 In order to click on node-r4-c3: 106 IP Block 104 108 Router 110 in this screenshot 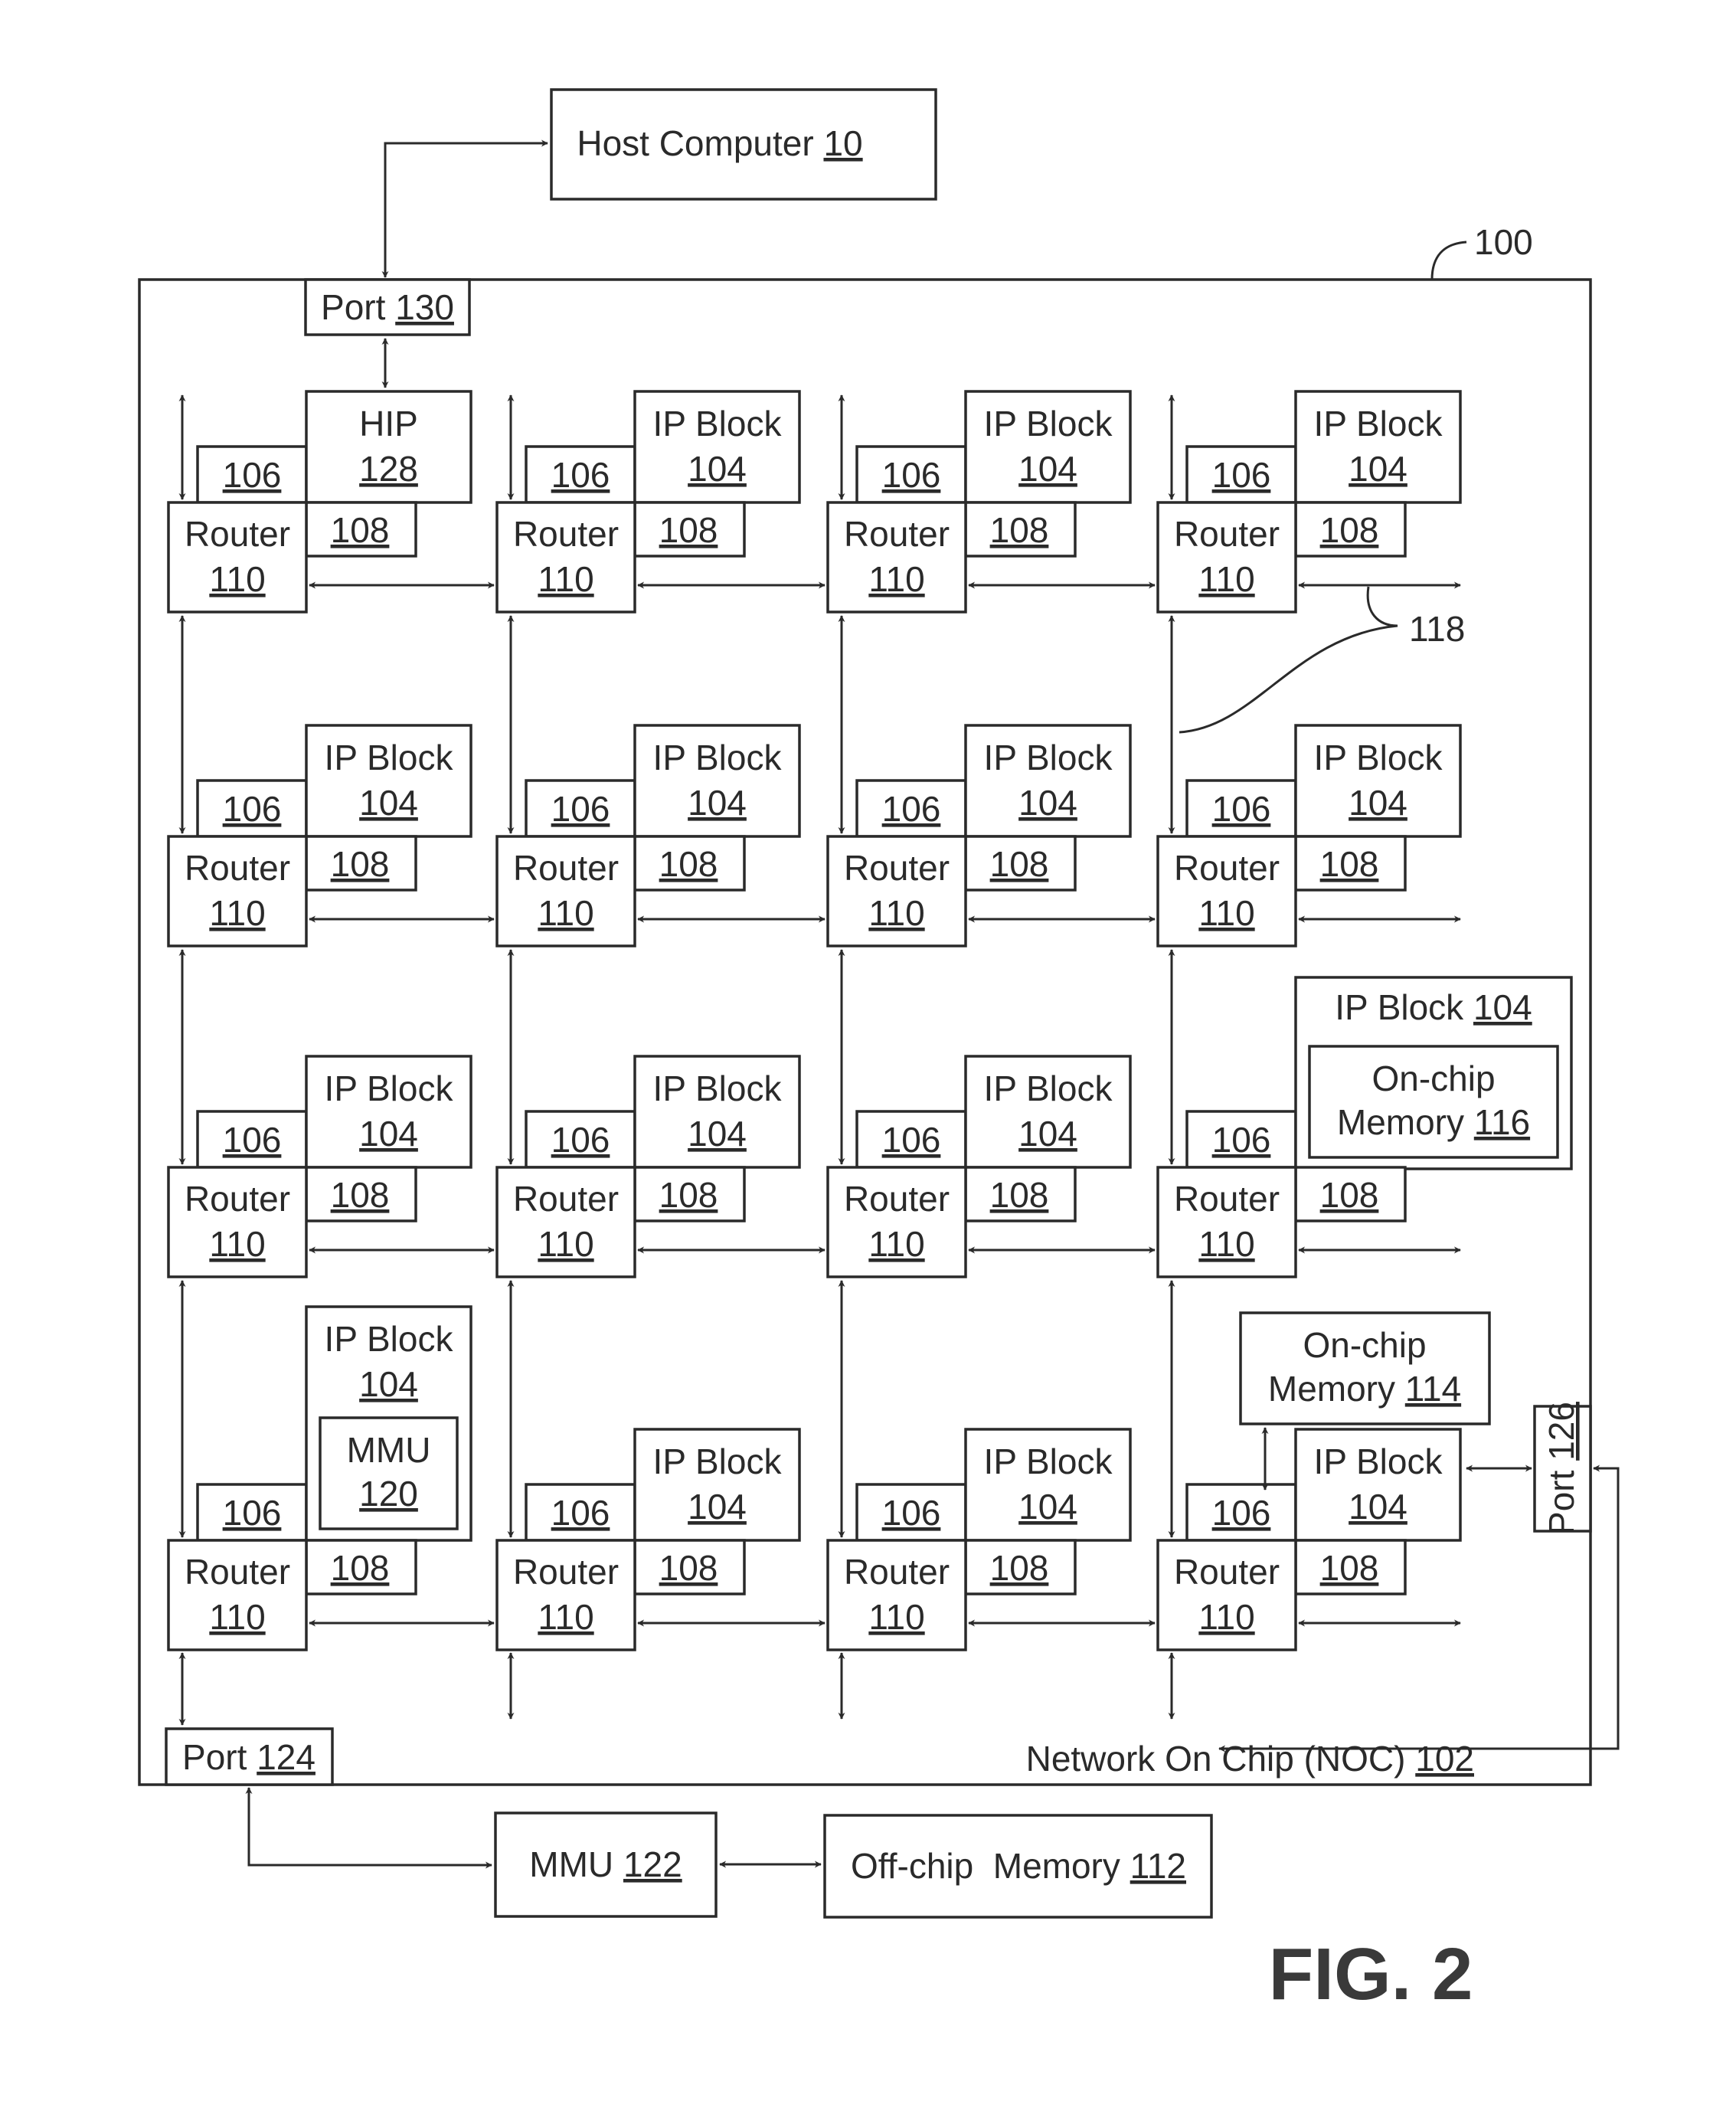, I will do `click(979, 1540)`.